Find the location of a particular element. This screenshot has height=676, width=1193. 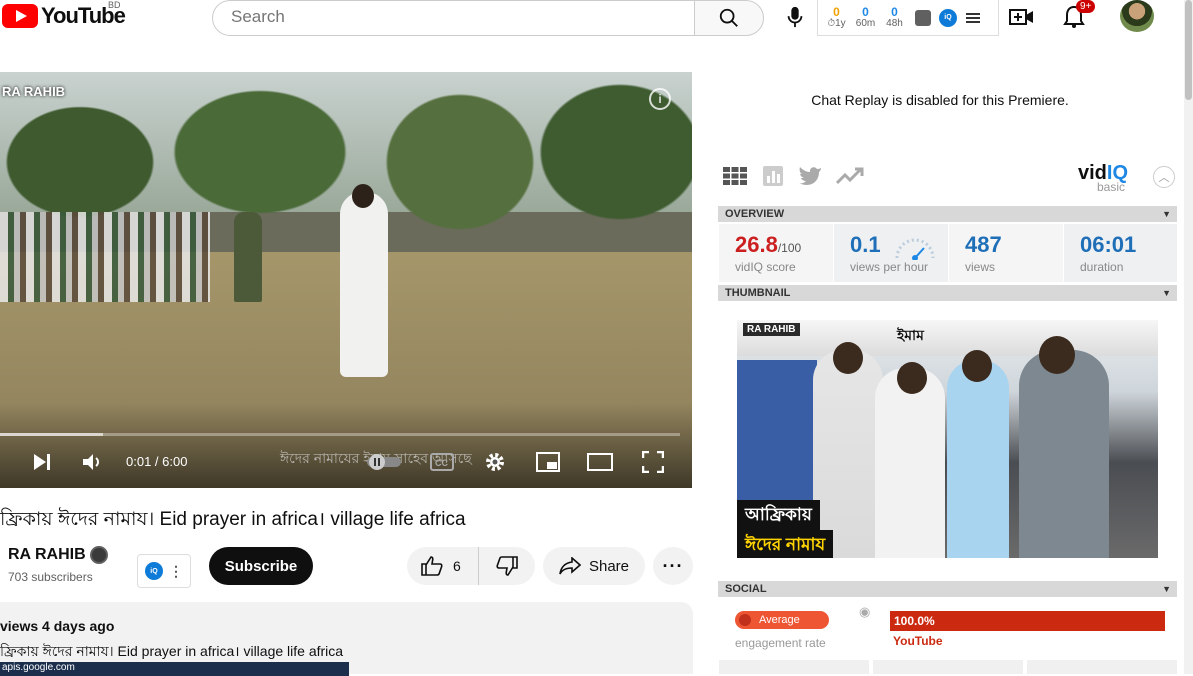

video-time: 0:01 / 6:00 is located at coordinates (157, 461).